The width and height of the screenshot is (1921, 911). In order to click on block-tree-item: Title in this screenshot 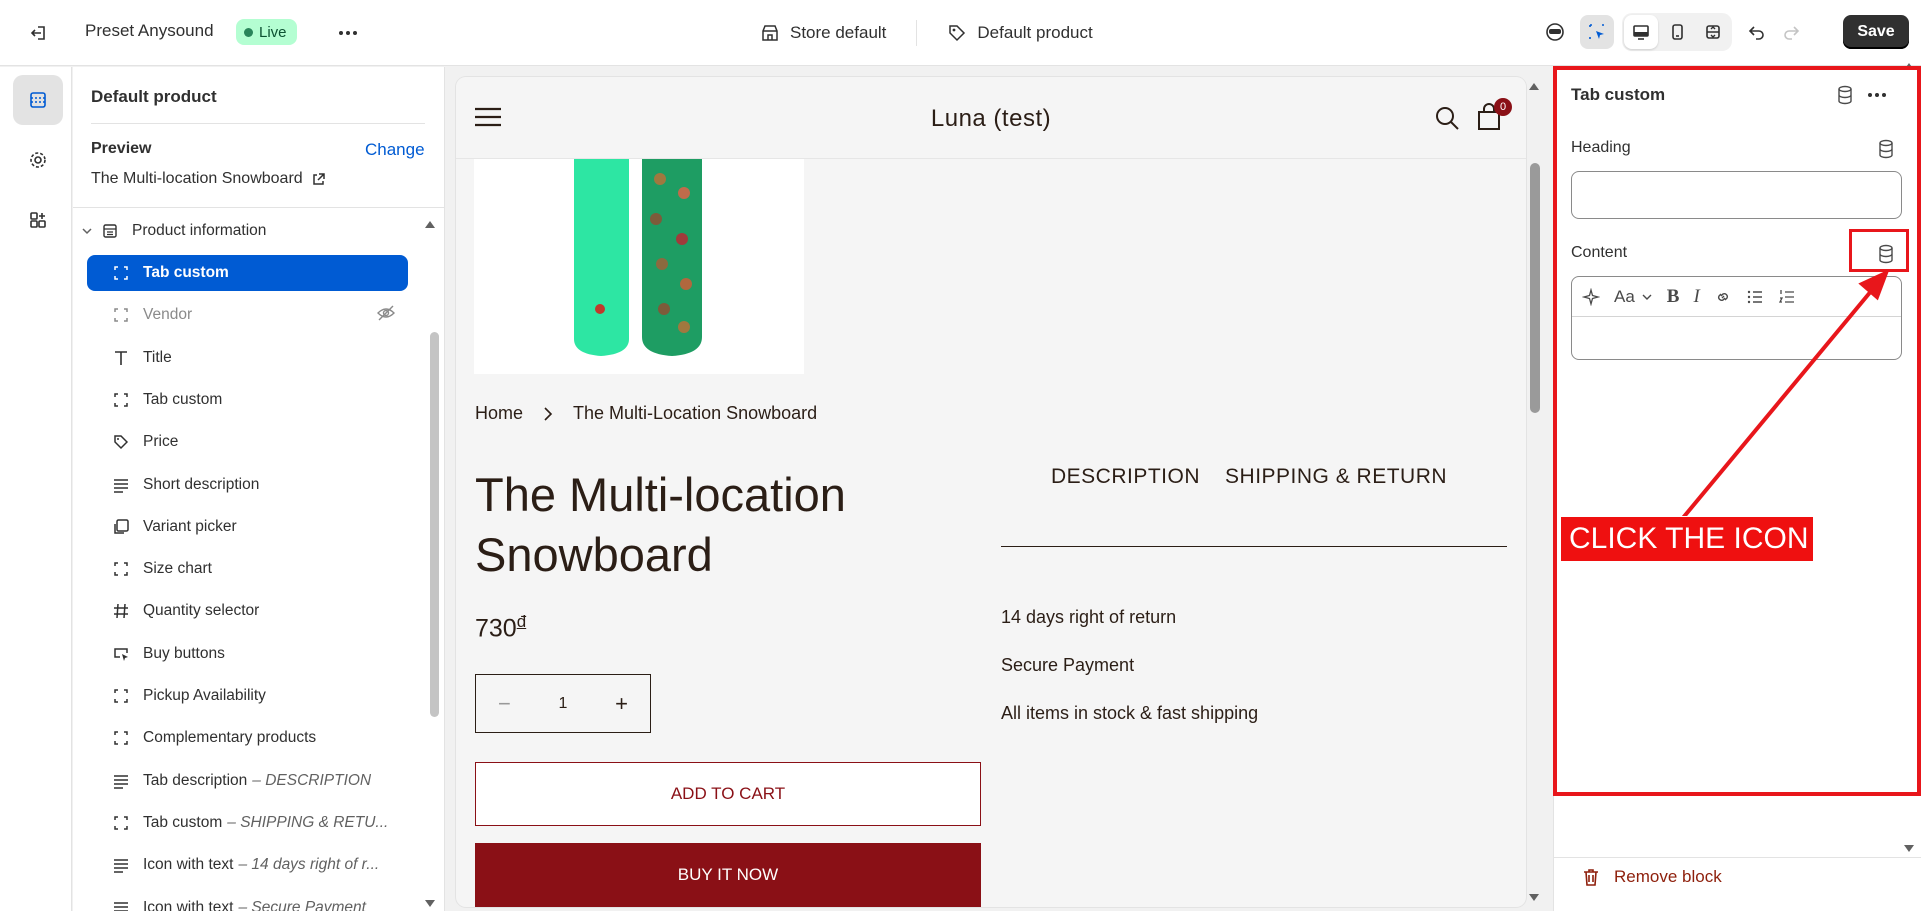, I will do `click(247, 358)`.